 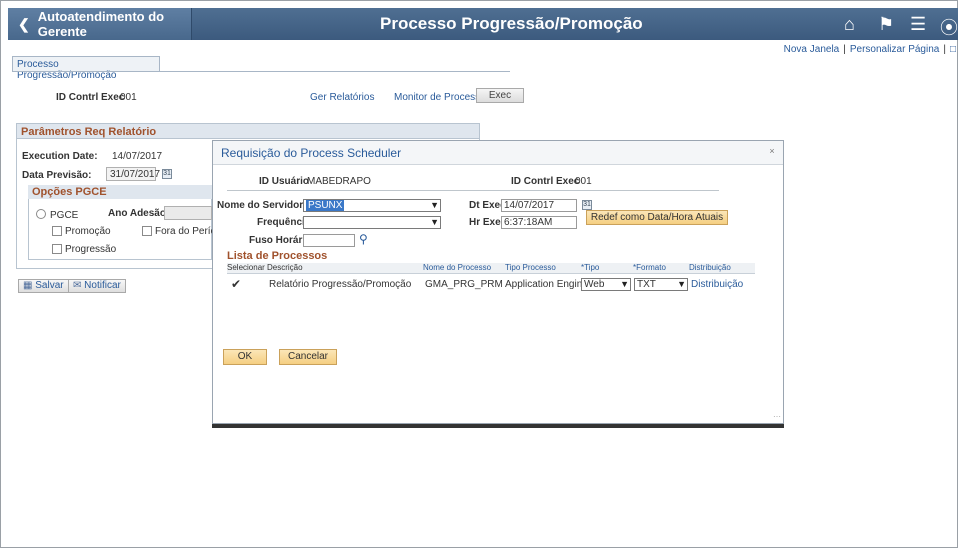 I want to click on progression-checkbox, so click(x=57, y=249).